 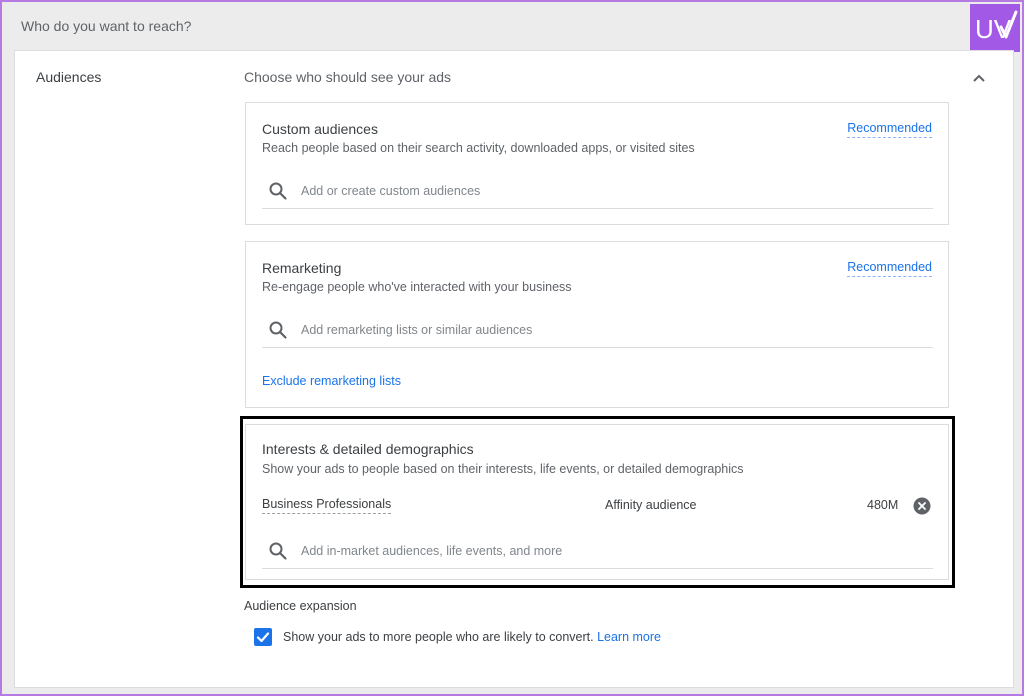 I want to click on chevron-up-icon, so click(x=979, y=79).